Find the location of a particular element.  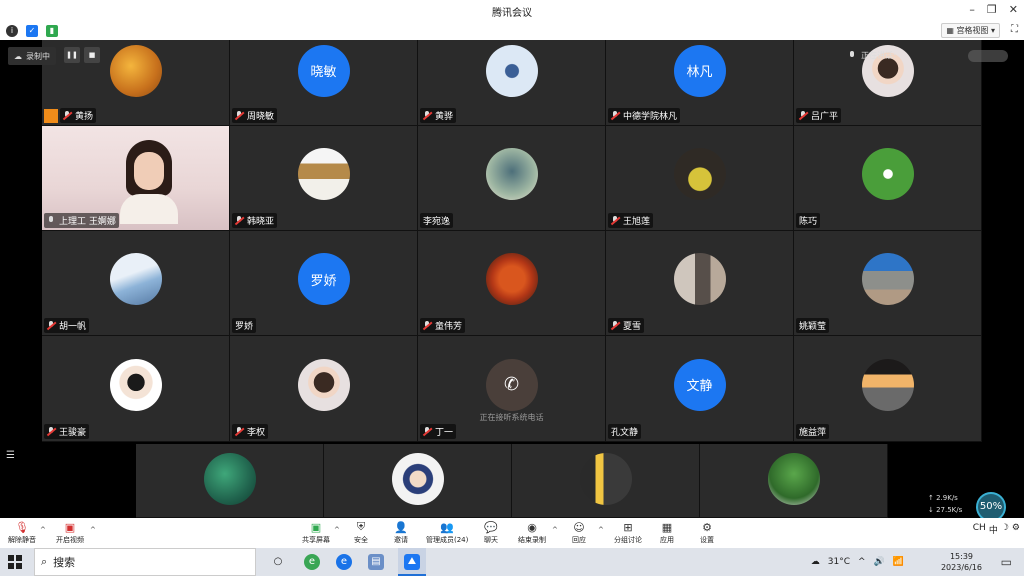

info-icon: i is located at coordinates (12, 31).